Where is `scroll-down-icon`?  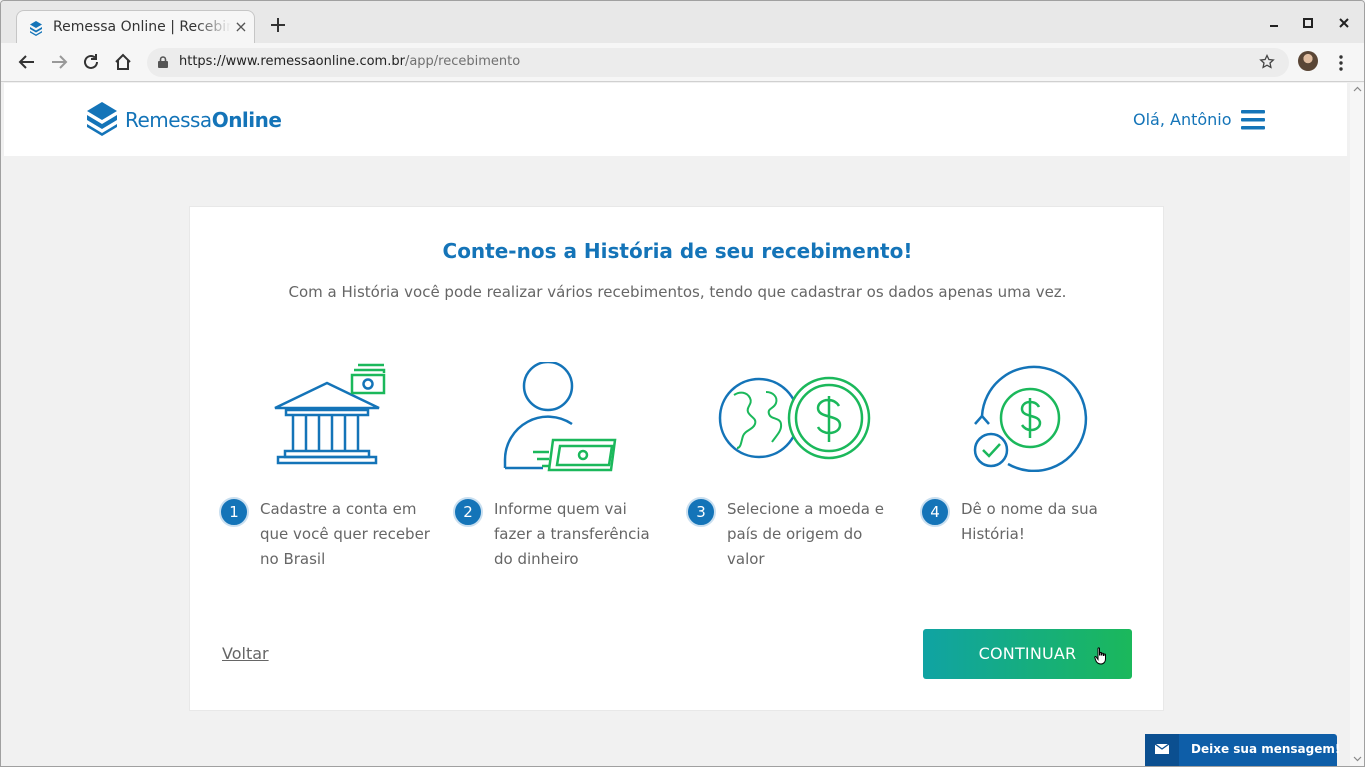 scroll-down-icon is located at coordinates (1357, 758).